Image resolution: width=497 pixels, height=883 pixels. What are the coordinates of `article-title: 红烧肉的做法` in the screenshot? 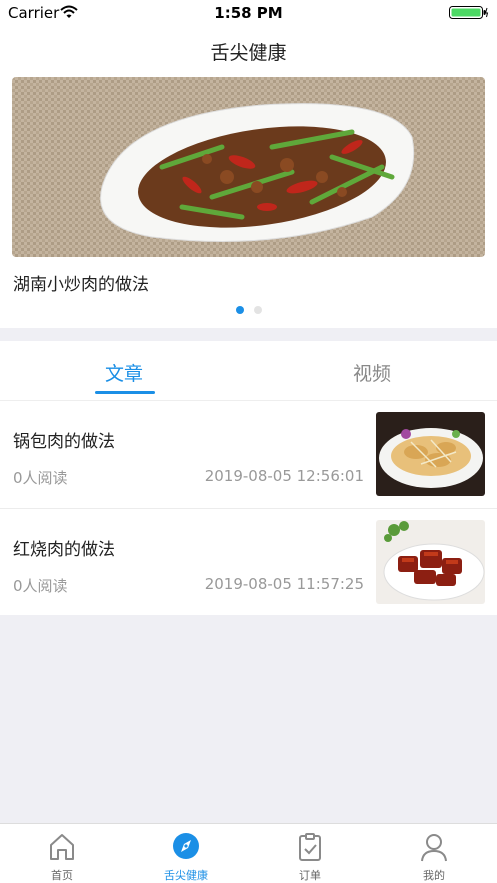 It's located at (64, 550).